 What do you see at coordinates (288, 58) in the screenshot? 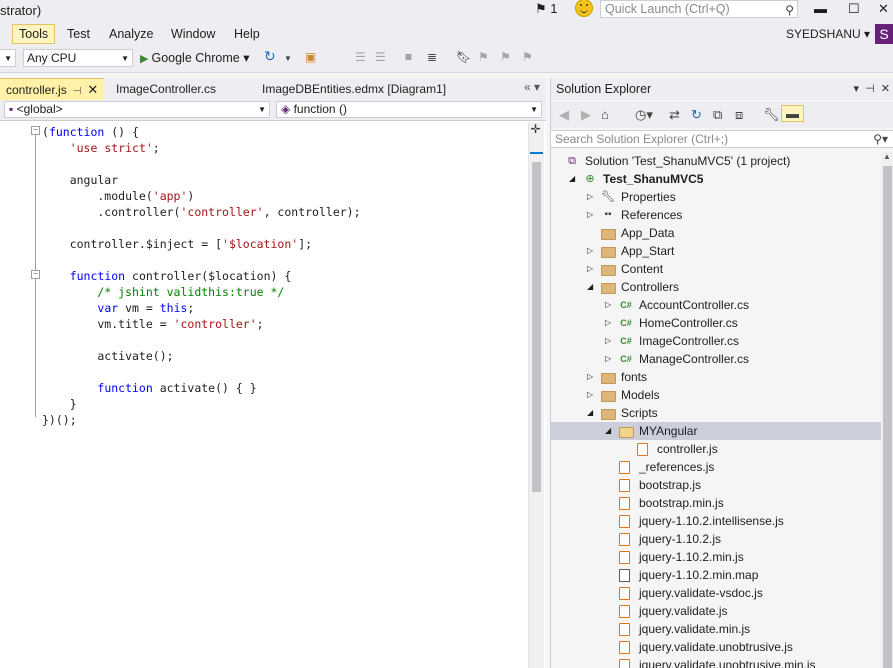
I see `refresh-dropdown-icon: ▼` at bounding box center [288, 58].